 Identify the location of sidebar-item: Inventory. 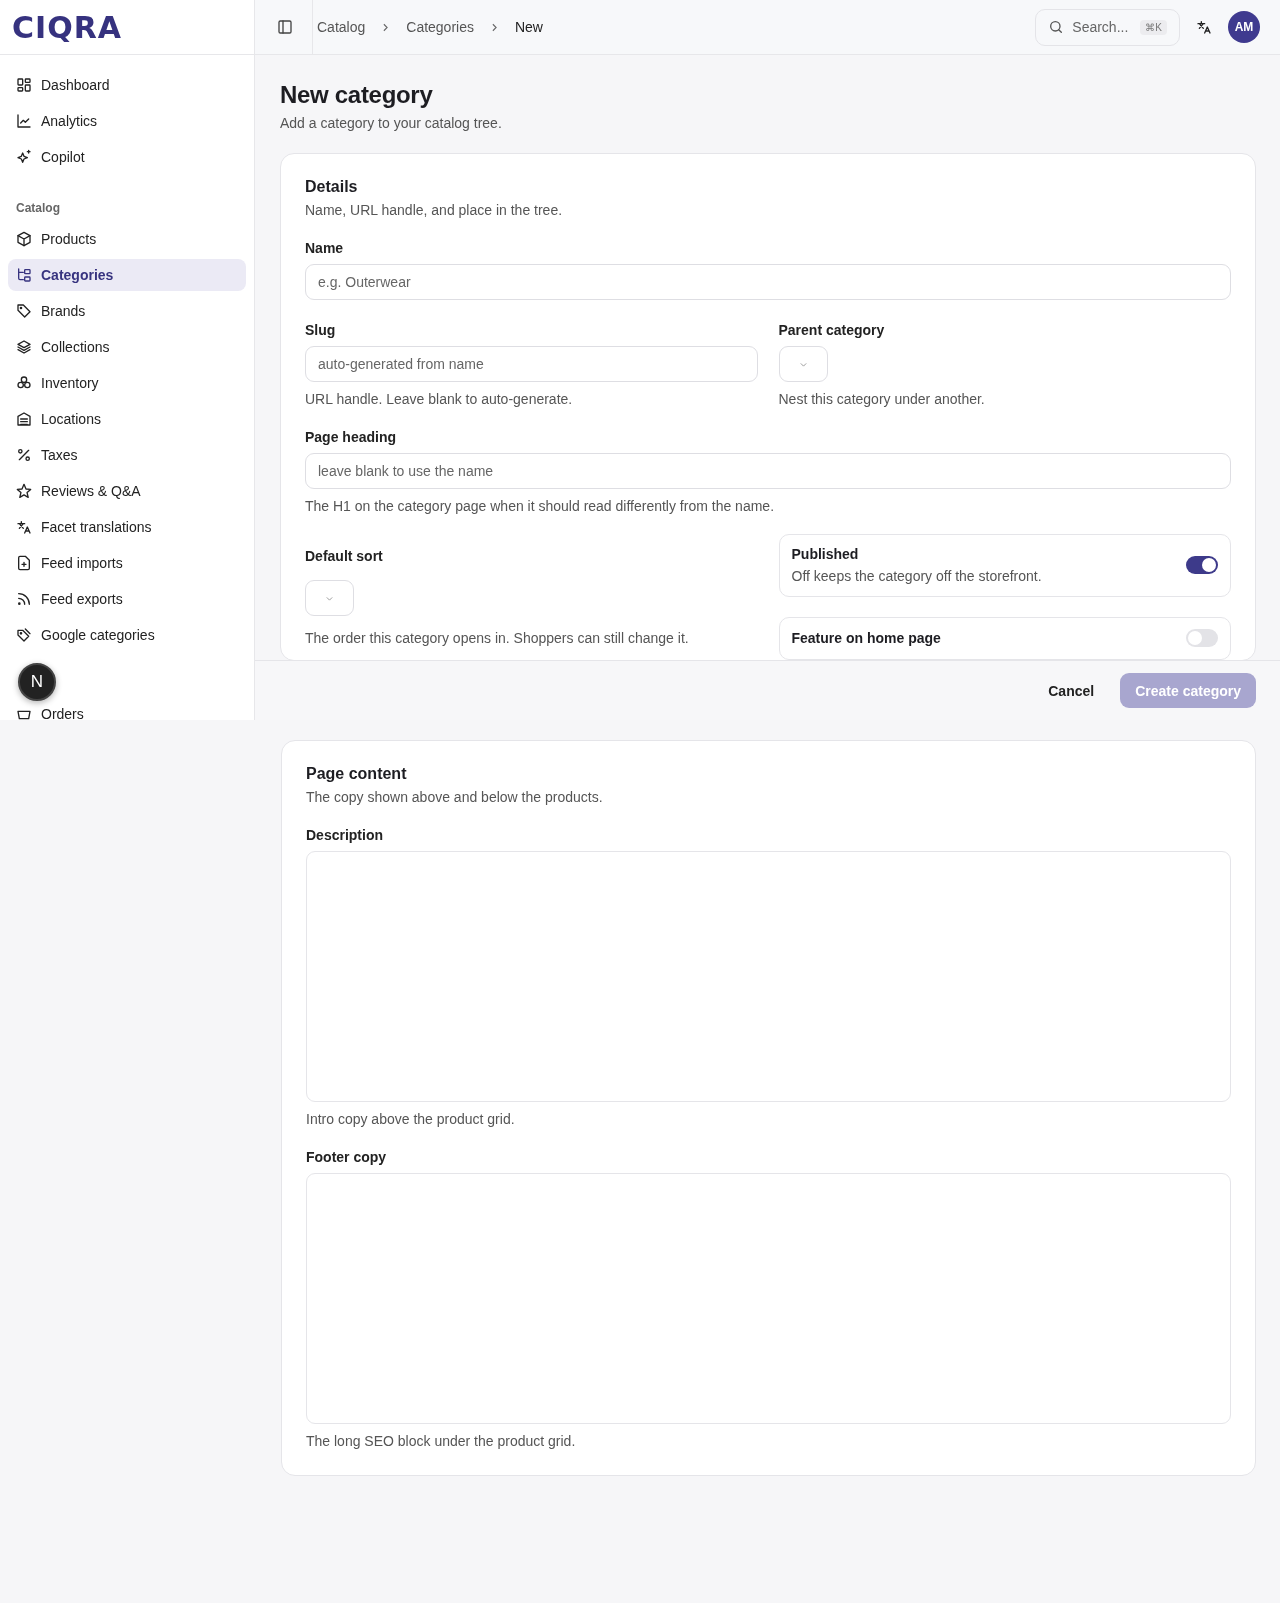
(127, 383).